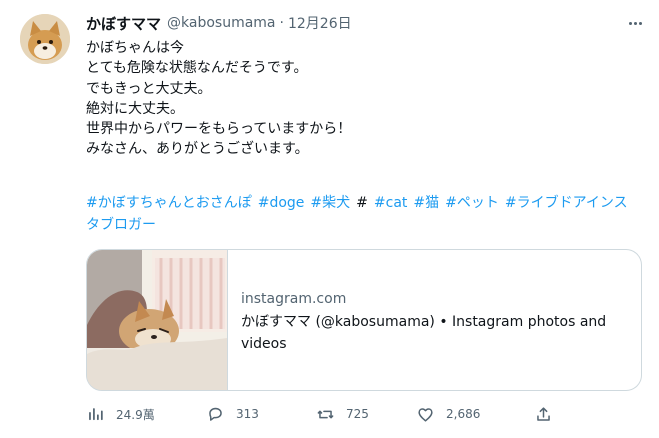 The width and height of the screenshot is (659, 438). What do you see at coordinates (342, 414) in the screenshot?
I see `retweet-action: 725` at bounding box center [342, 414].